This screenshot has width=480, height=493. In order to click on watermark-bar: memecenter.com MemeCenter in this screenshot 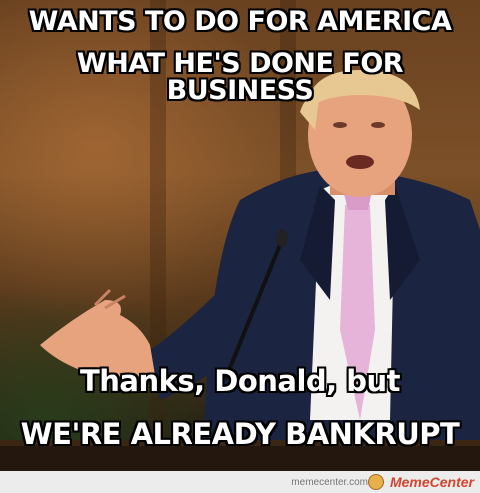, I will do `click(240, 482)`.